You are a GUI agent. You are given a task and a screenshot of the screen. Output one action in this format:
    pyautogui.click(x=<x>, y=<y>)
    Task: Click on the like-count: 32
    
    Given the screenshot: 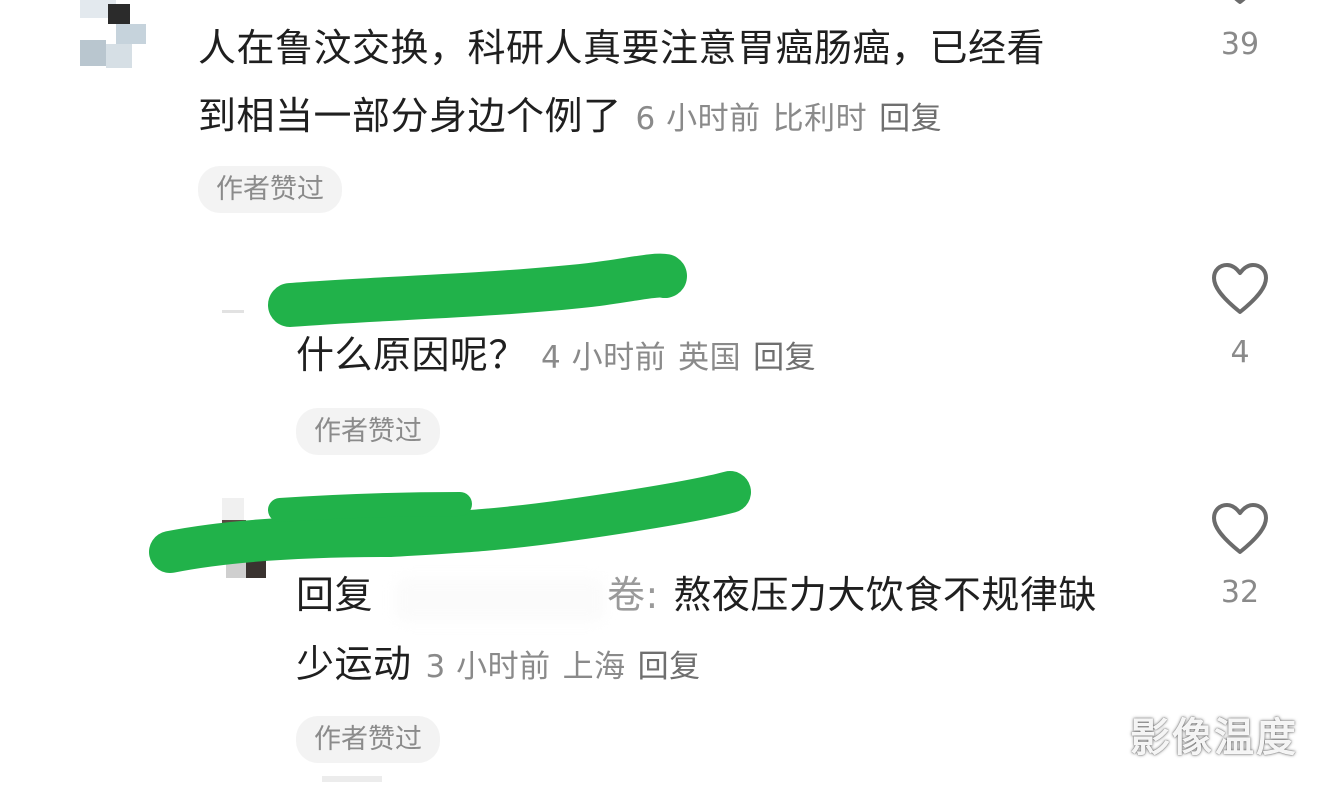 What is the action you would take?
    pyautogui.click(x=1240, y=592)
    